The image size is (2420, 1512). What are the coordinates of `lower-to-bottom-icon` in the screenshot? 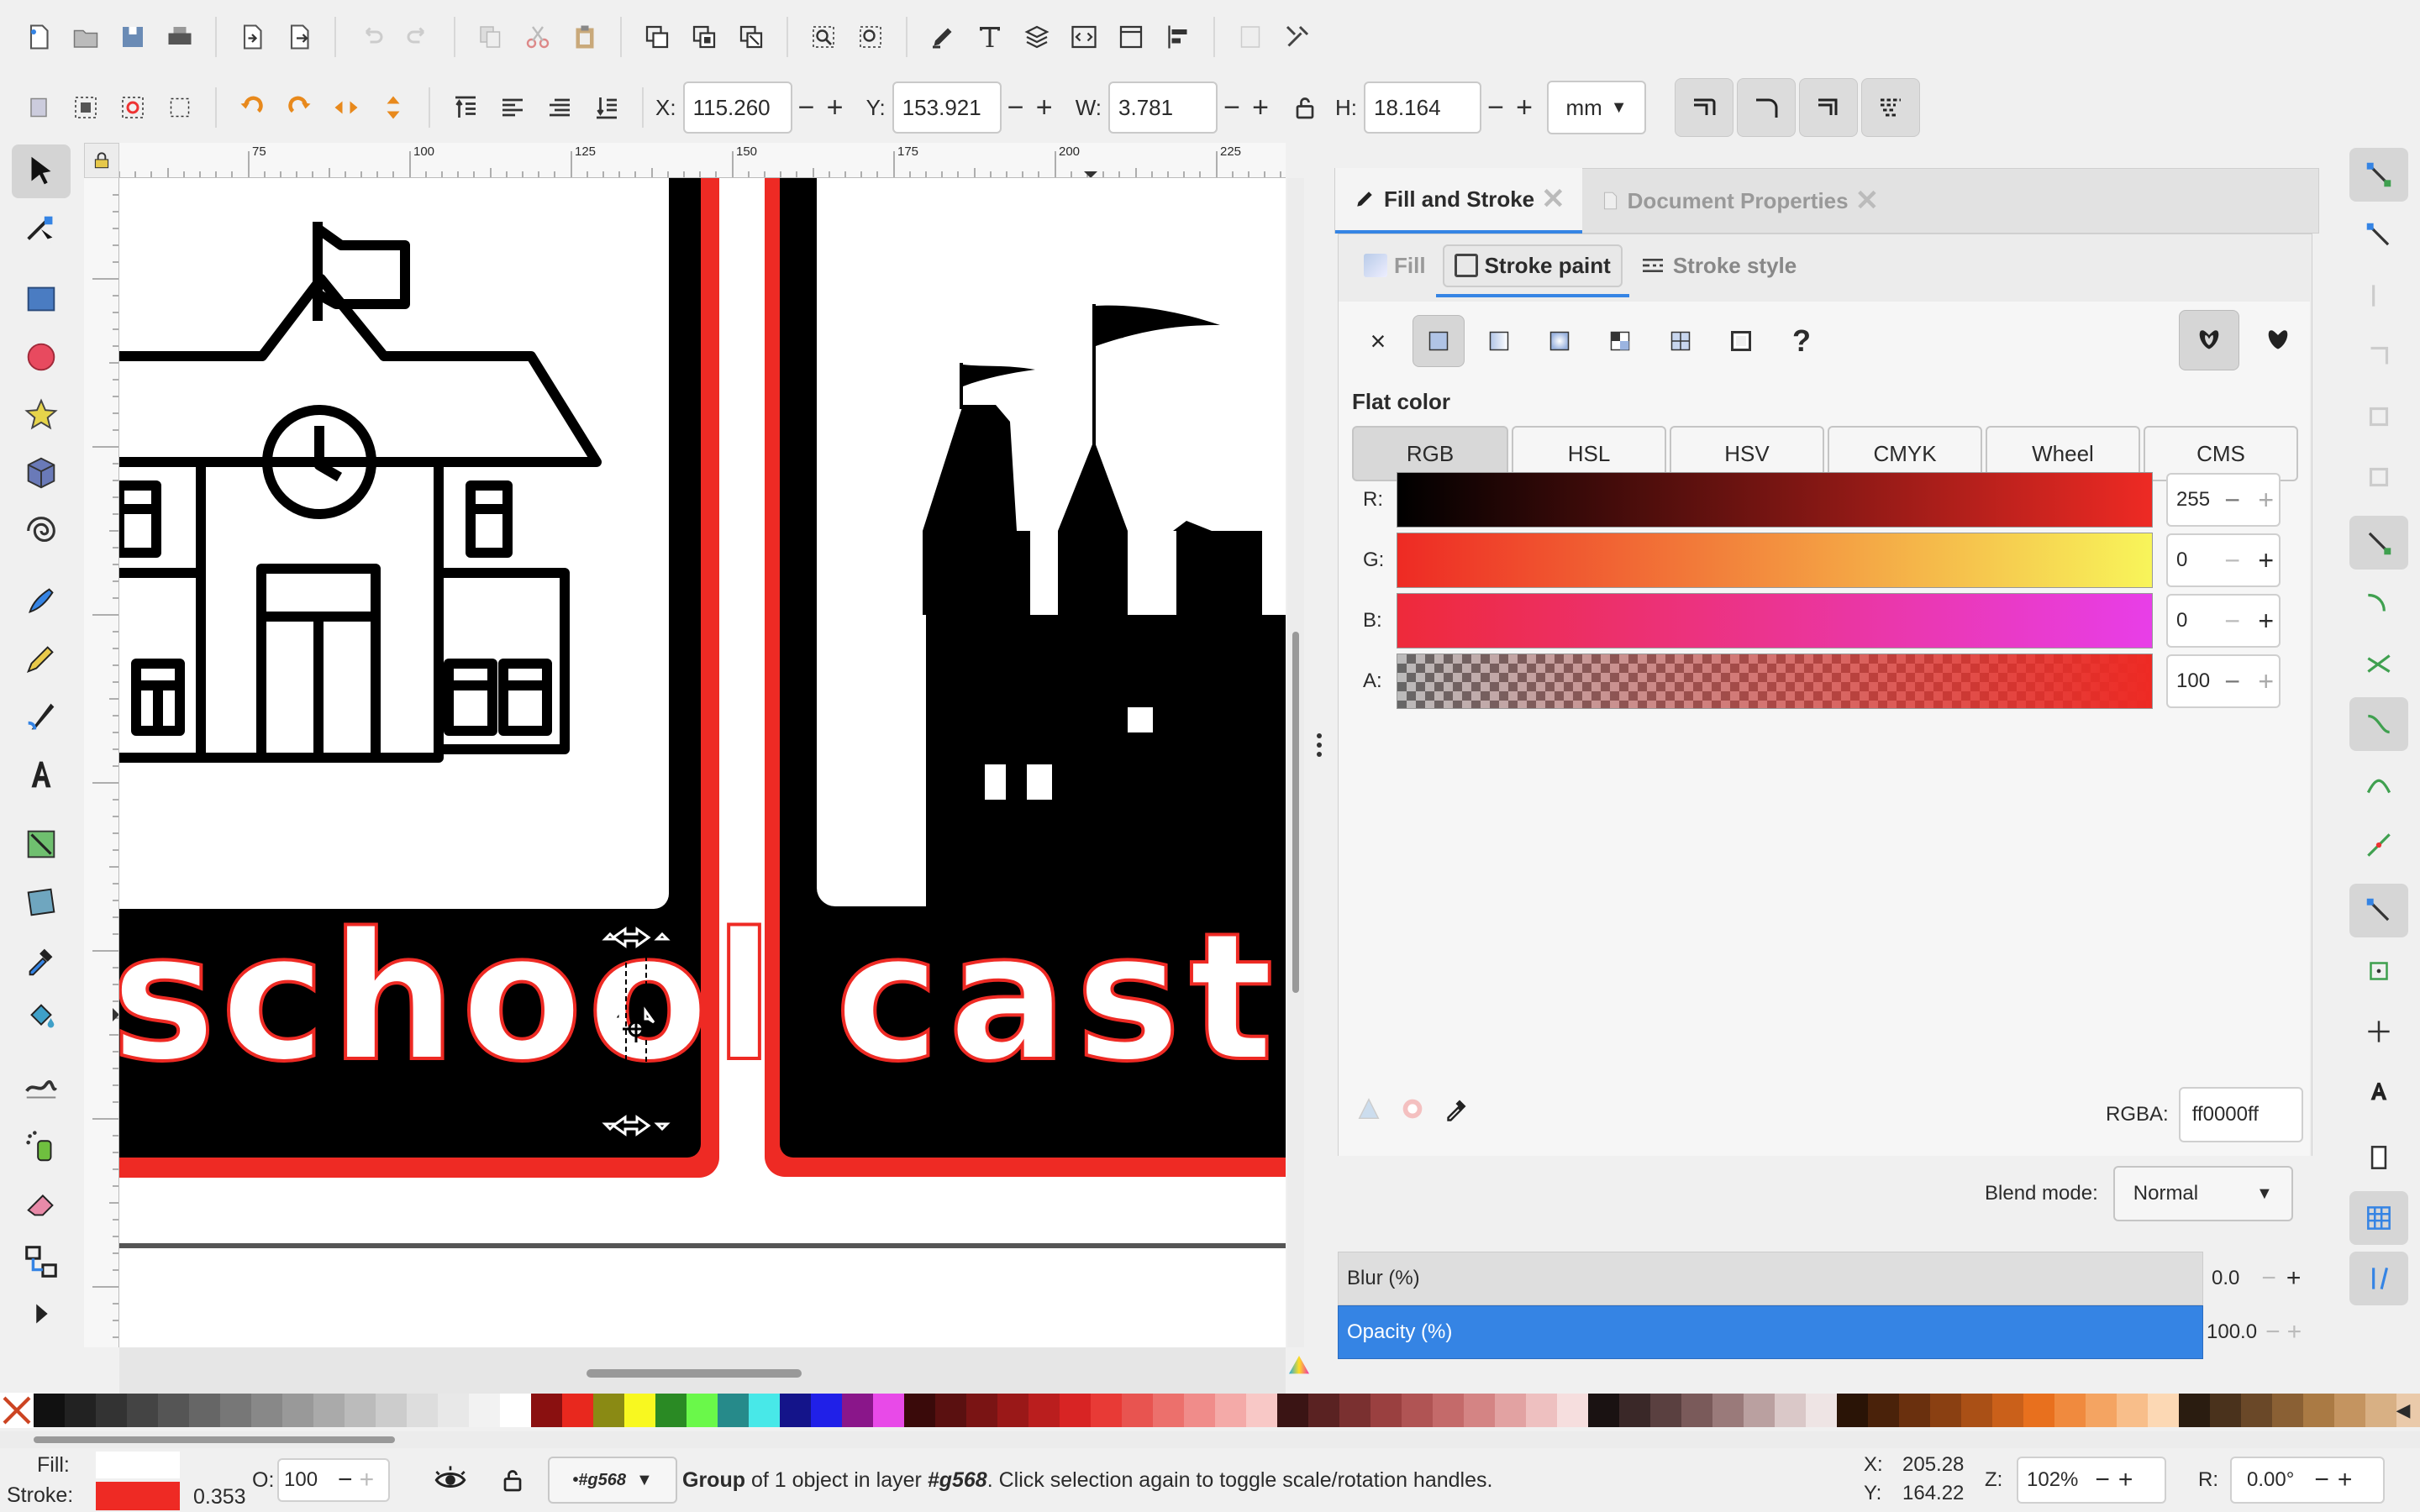 It's located at (606, 107).